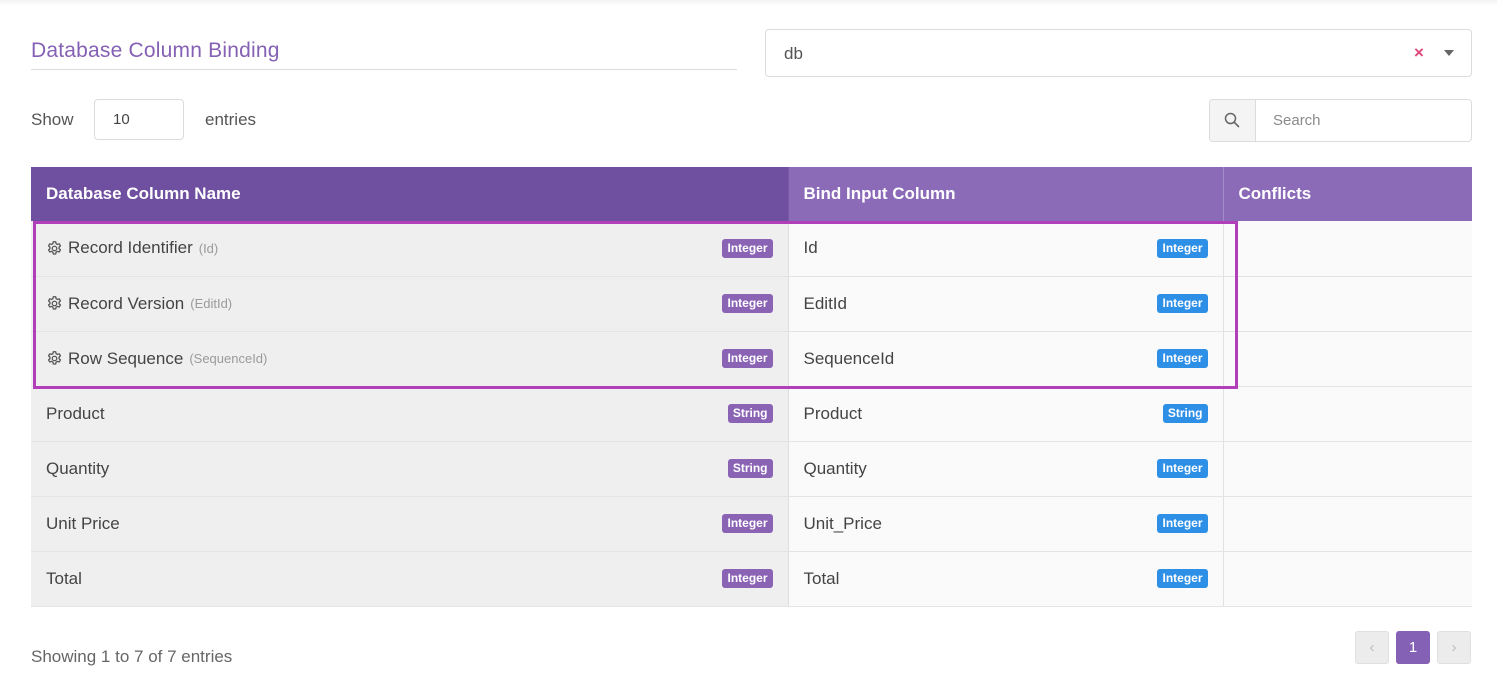  What do you see at coordinates (1185, 413) in the screenshot?
I see `bind-type-badge: String` at bounding box center [1185, 413].